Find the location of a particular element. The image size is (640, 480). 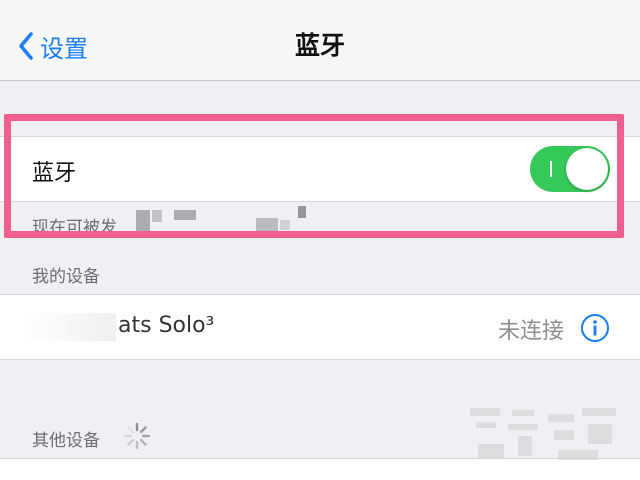

toggle-knob is located at coordinates (587, 169).